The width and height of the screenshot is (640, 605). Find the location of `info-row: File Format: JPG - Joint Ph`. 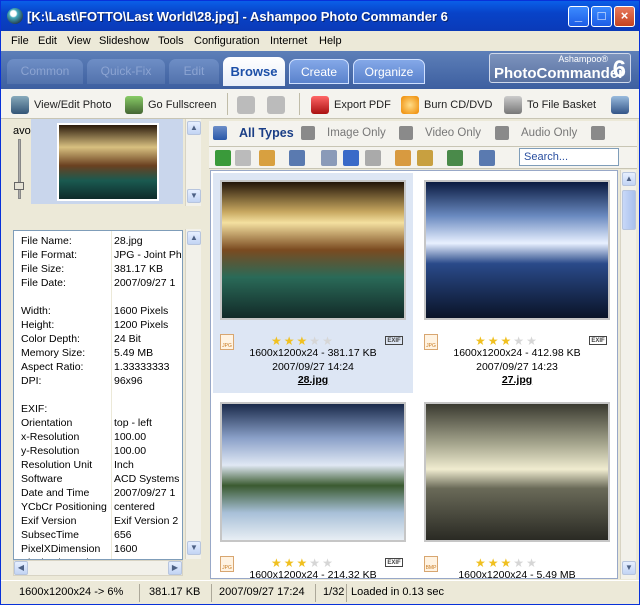

info-row: File Format: JPG - Joint Ph is located at coordinates (98, 256).